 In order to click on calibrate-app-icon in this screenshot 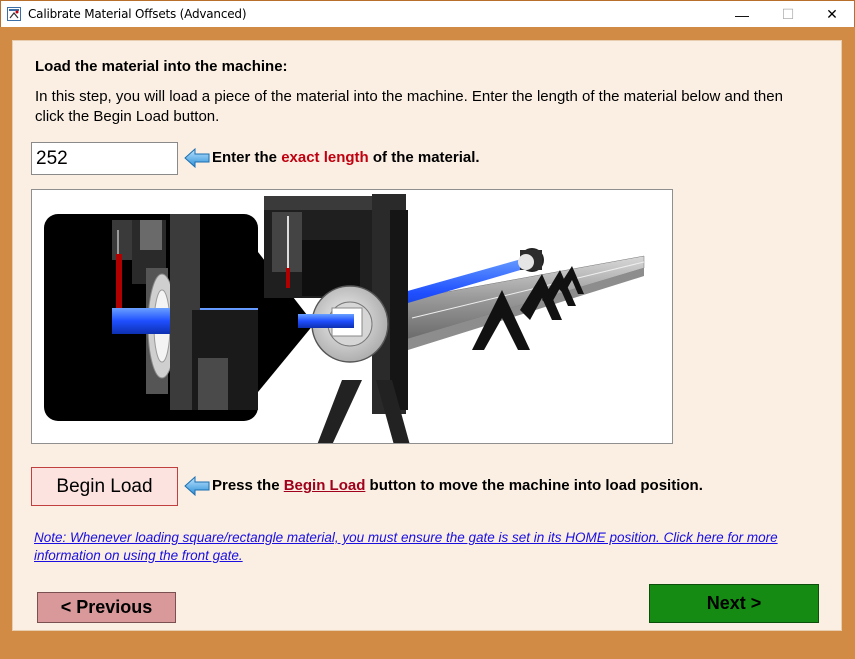, I will do `click(14, 14)`.